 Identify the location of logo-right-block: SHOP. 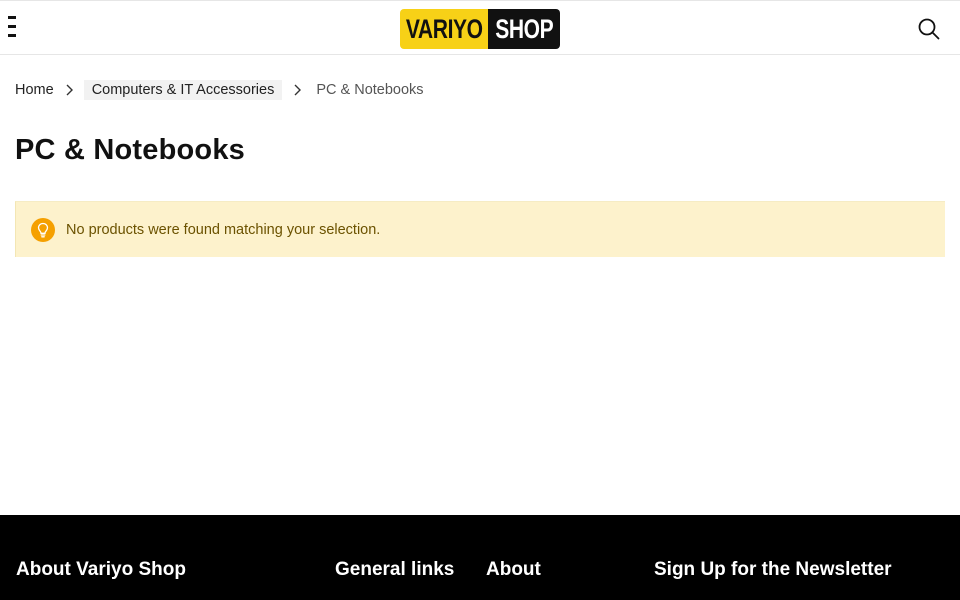
(524, 29).